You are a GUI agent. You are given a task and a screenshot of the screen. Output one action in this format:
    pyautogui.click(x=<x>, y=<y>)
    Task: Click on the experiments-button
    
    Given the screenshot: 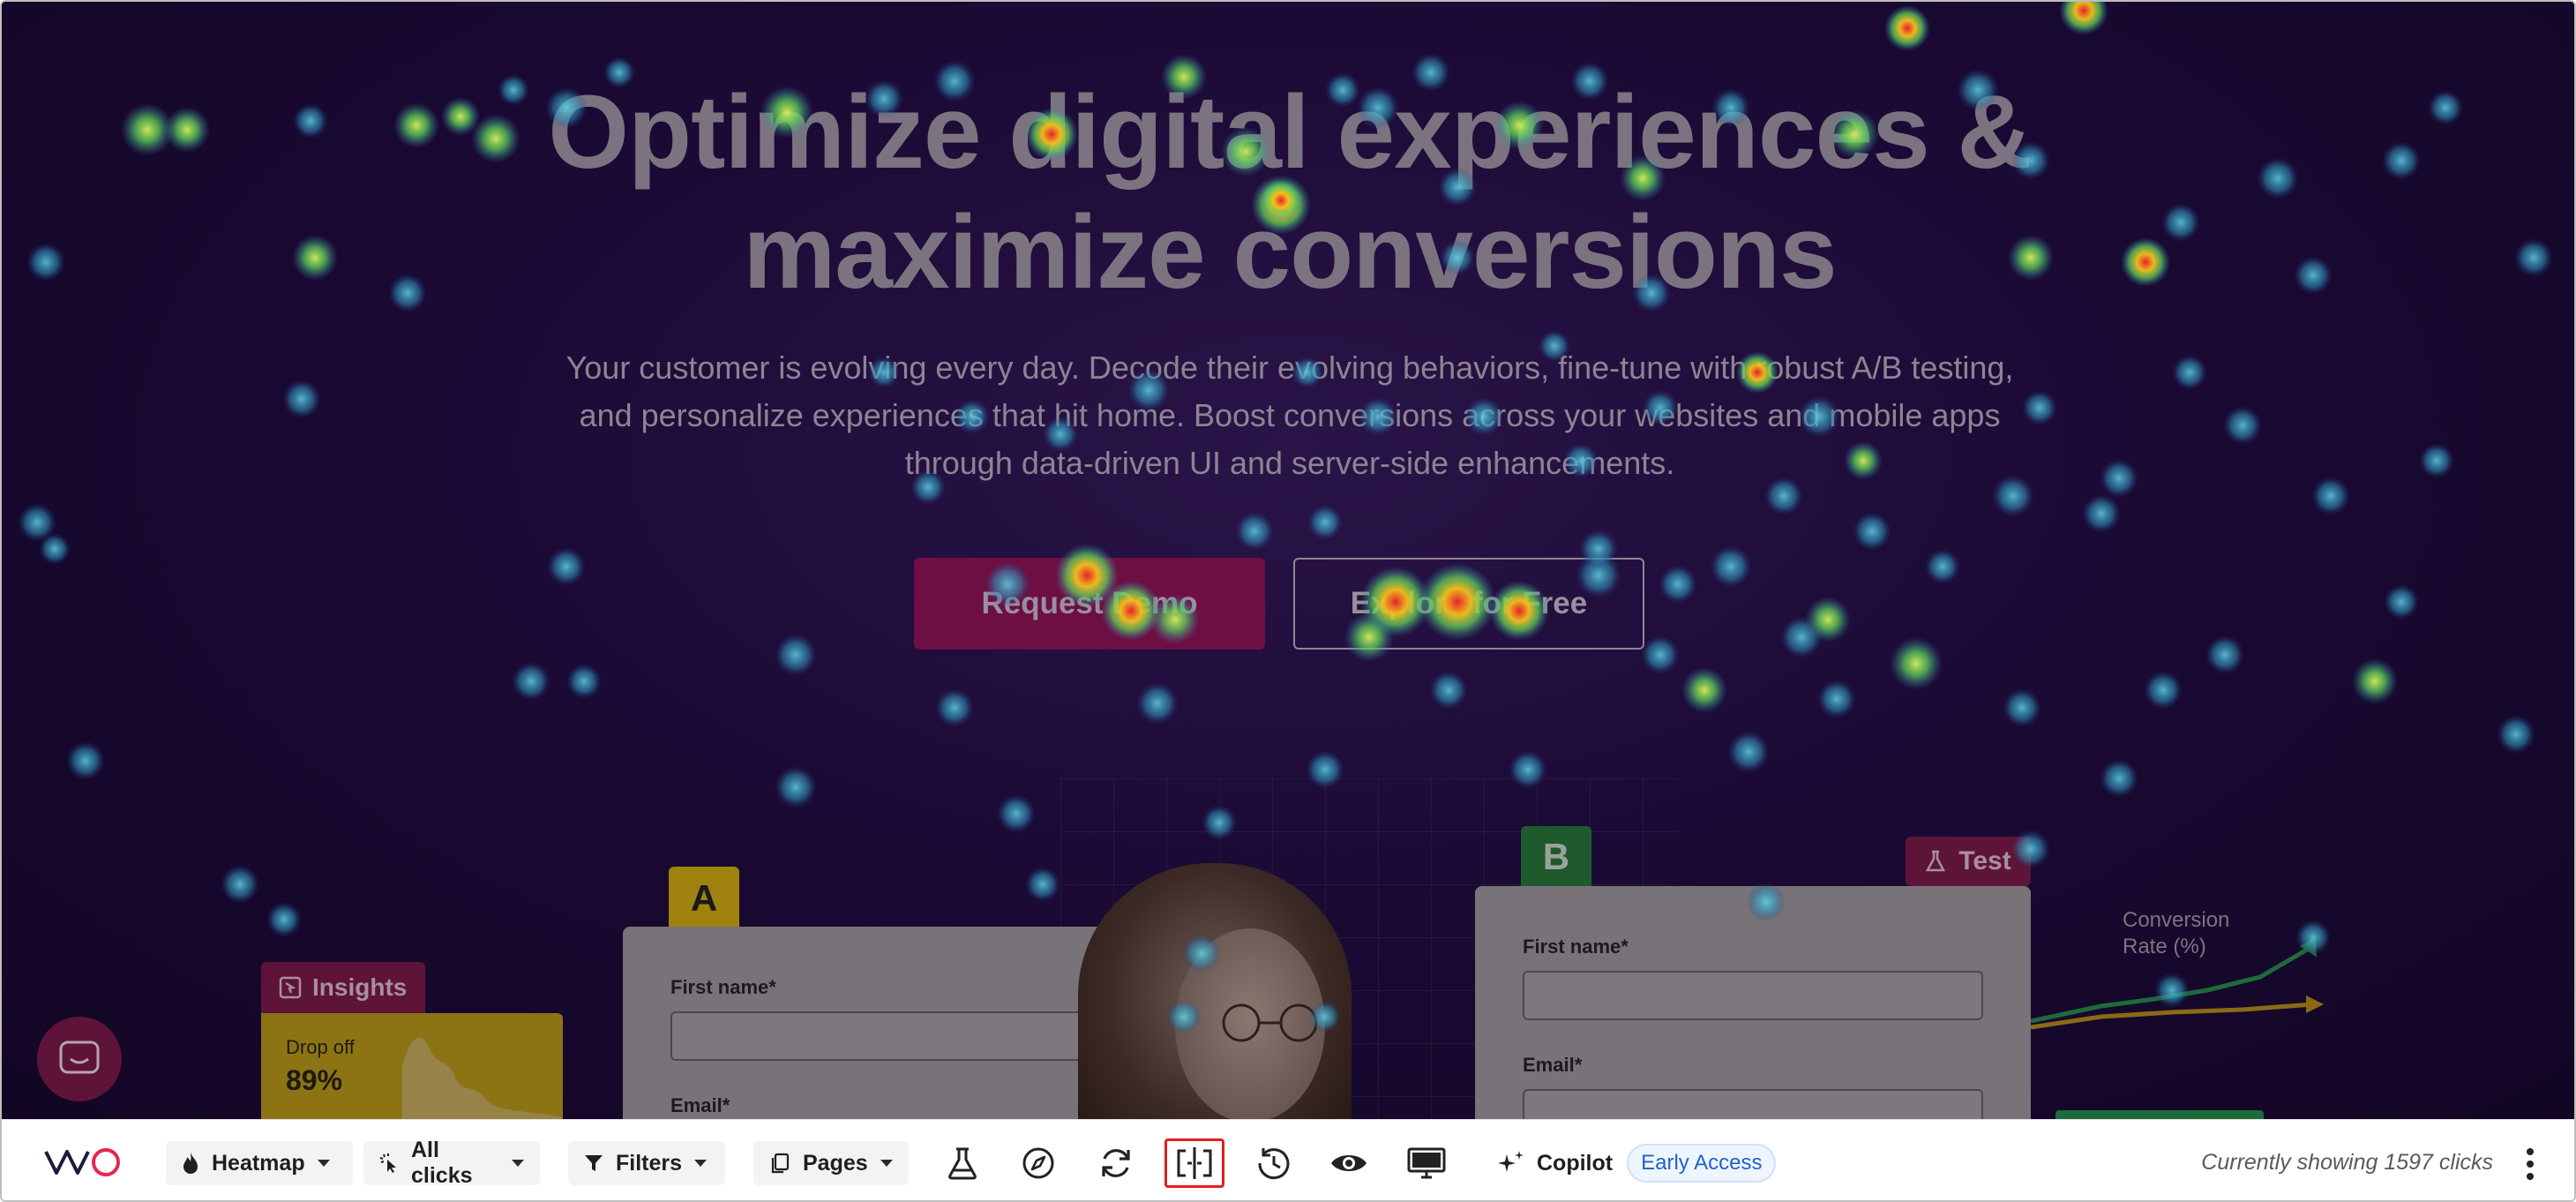 What is the action you would take?
    pyautogui.click(x=963, y=1163)
    